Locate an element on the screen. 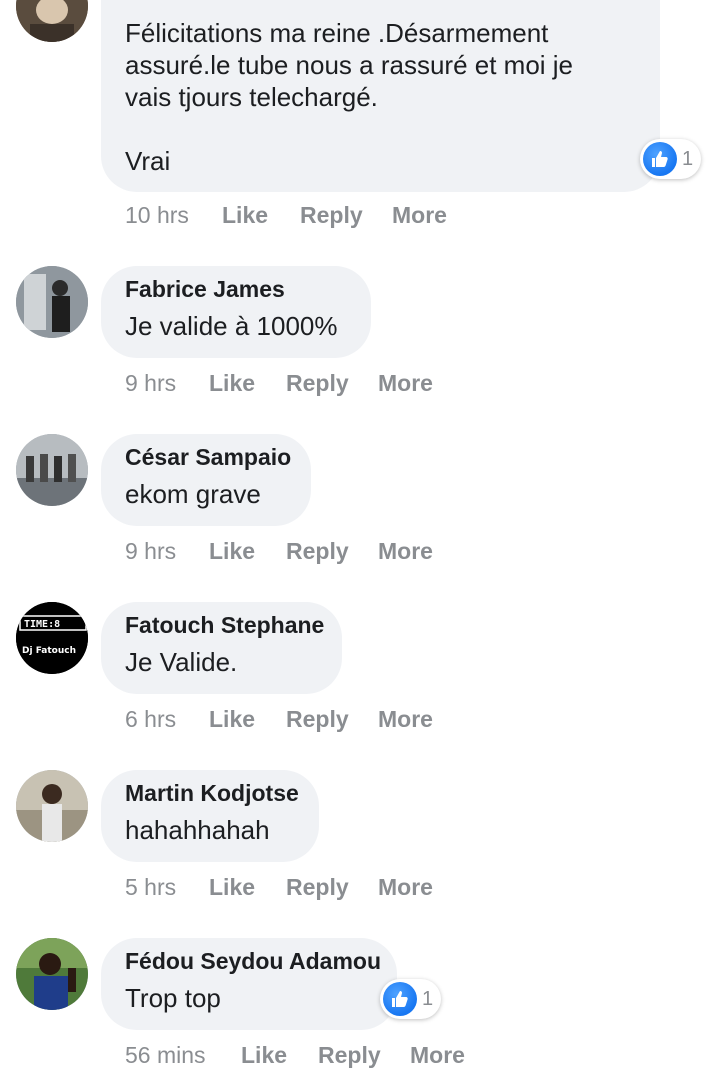  timestamp: 10 hrs is located at coordinates (157, 215).